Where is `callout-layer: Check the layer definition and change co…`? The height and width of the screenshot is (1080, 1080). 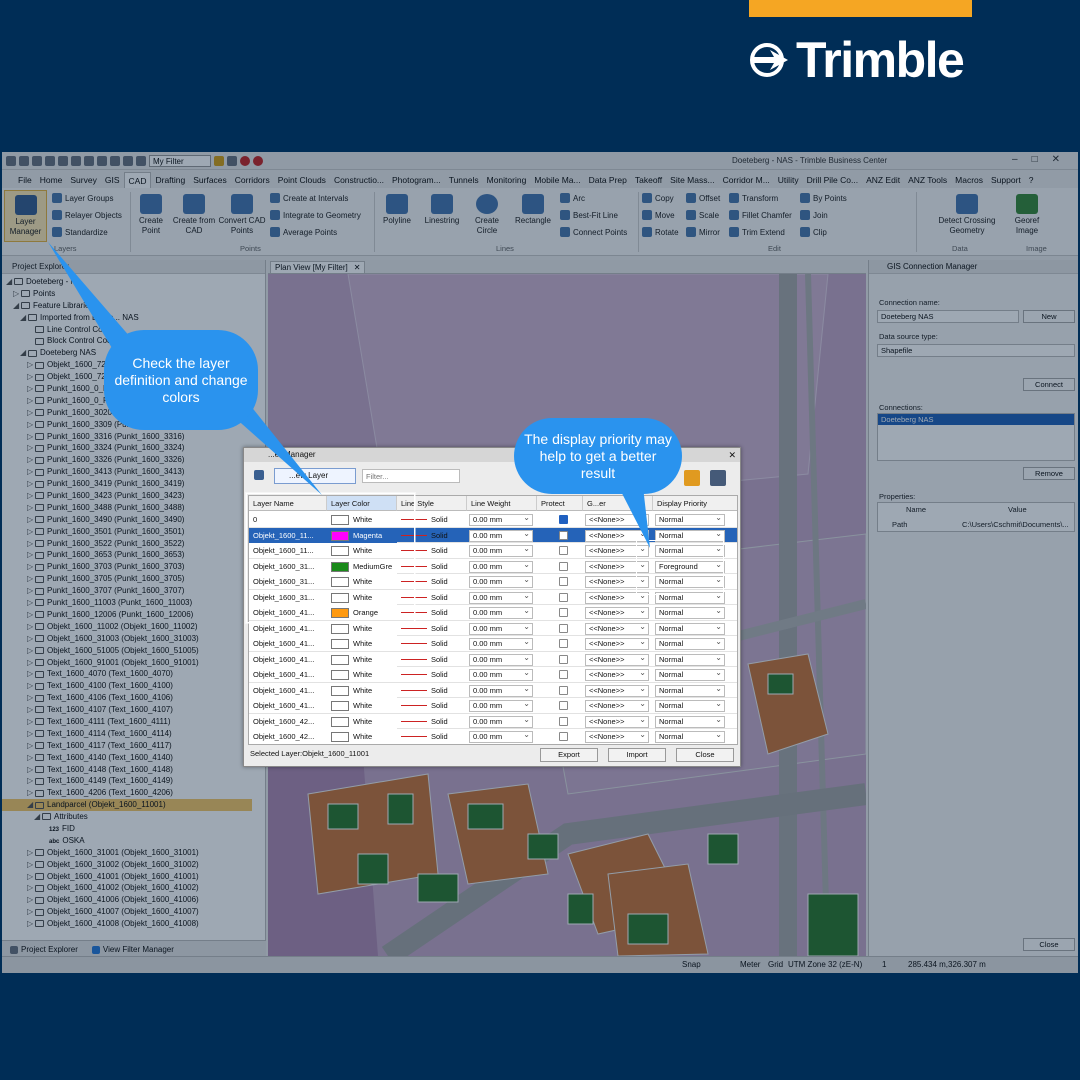 callout-layer: Check the layer definition and change co… is located at coordinates (181, 380).